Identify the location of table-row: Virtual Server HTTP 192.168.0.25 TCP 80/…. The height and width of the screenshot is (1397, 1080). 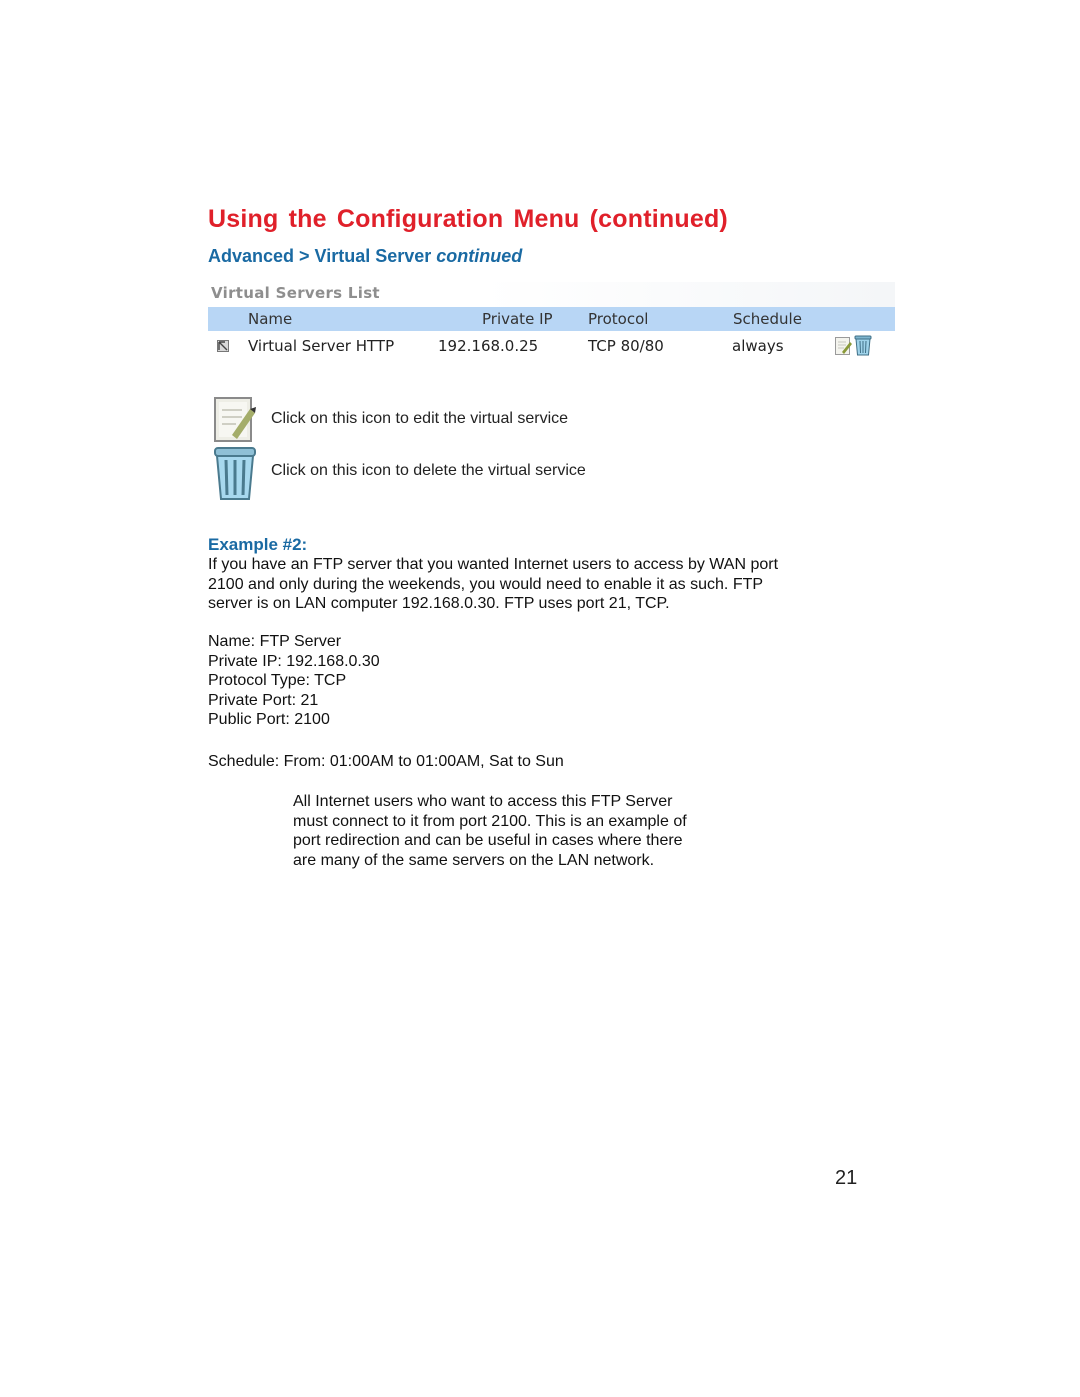
(551, 347).